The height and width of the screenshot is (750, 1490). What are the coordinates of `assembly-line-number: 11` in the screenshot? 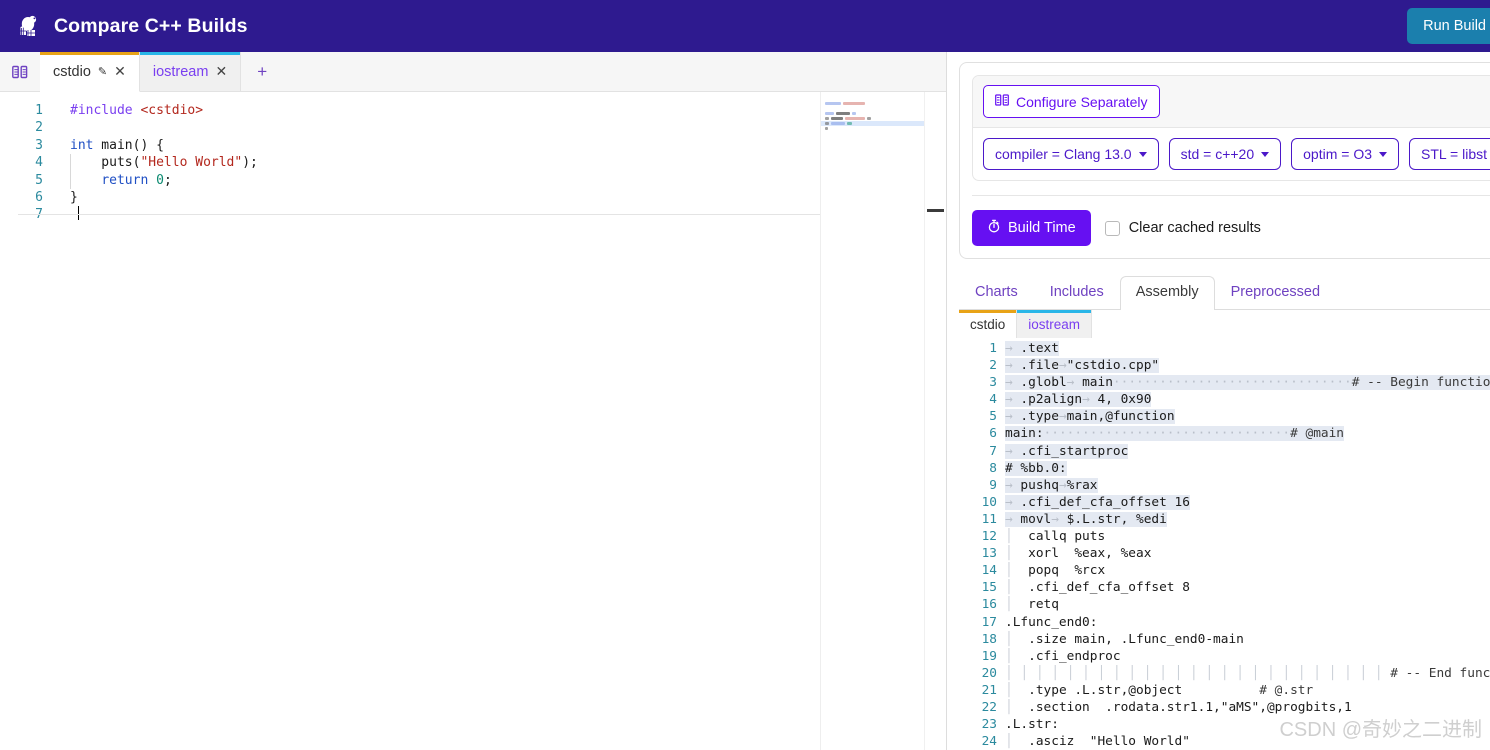 It's located at (989, 519).